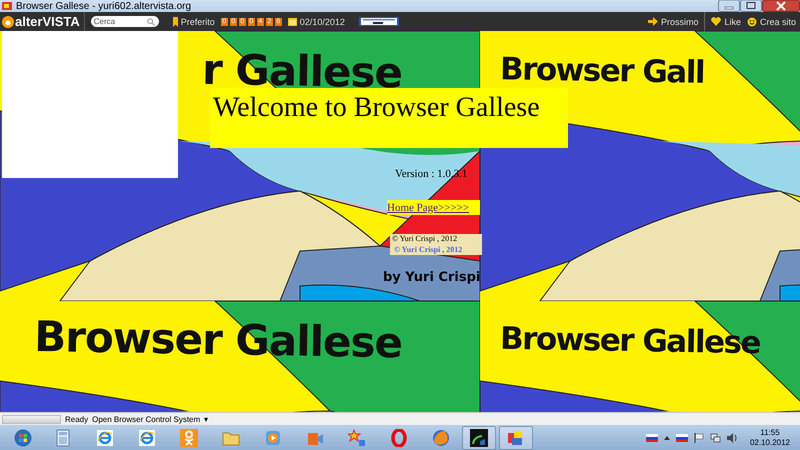 The width and height of the screenshot is (800, 450). What do you see at coordinates (771, 21) in the screenshot?
I see `toolbar-link: Crea sito` at bounding box center [771, 21].